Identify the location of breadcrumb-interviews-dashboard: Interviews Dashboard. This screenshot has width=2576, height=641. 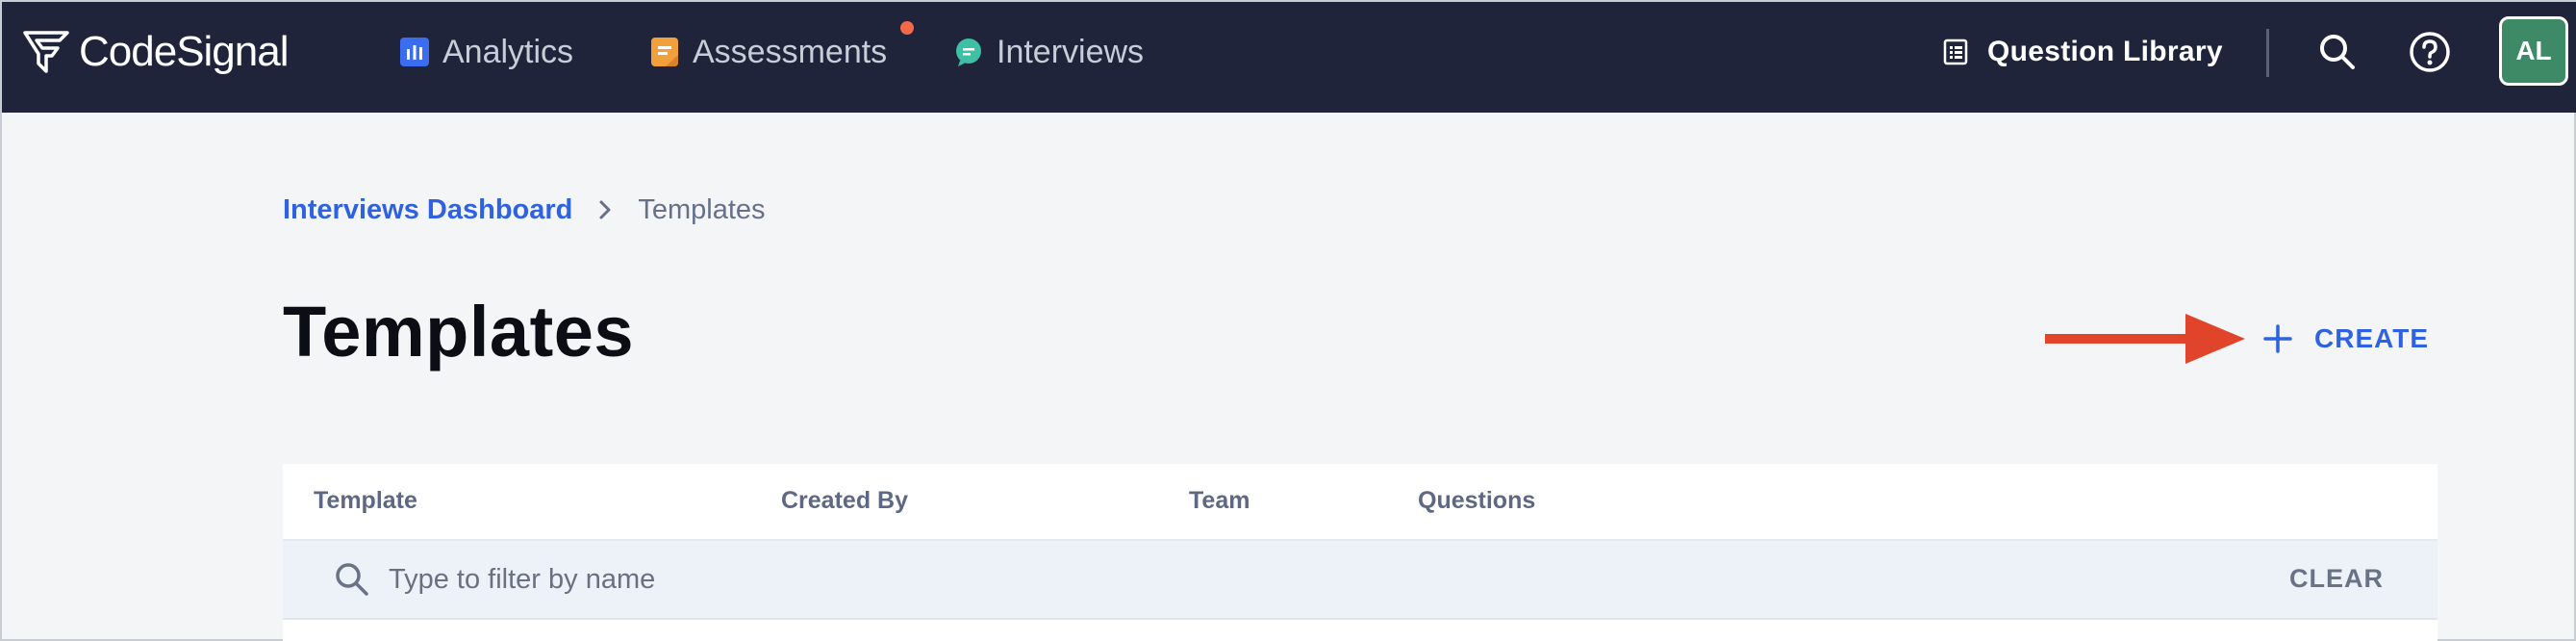
(428, 210).